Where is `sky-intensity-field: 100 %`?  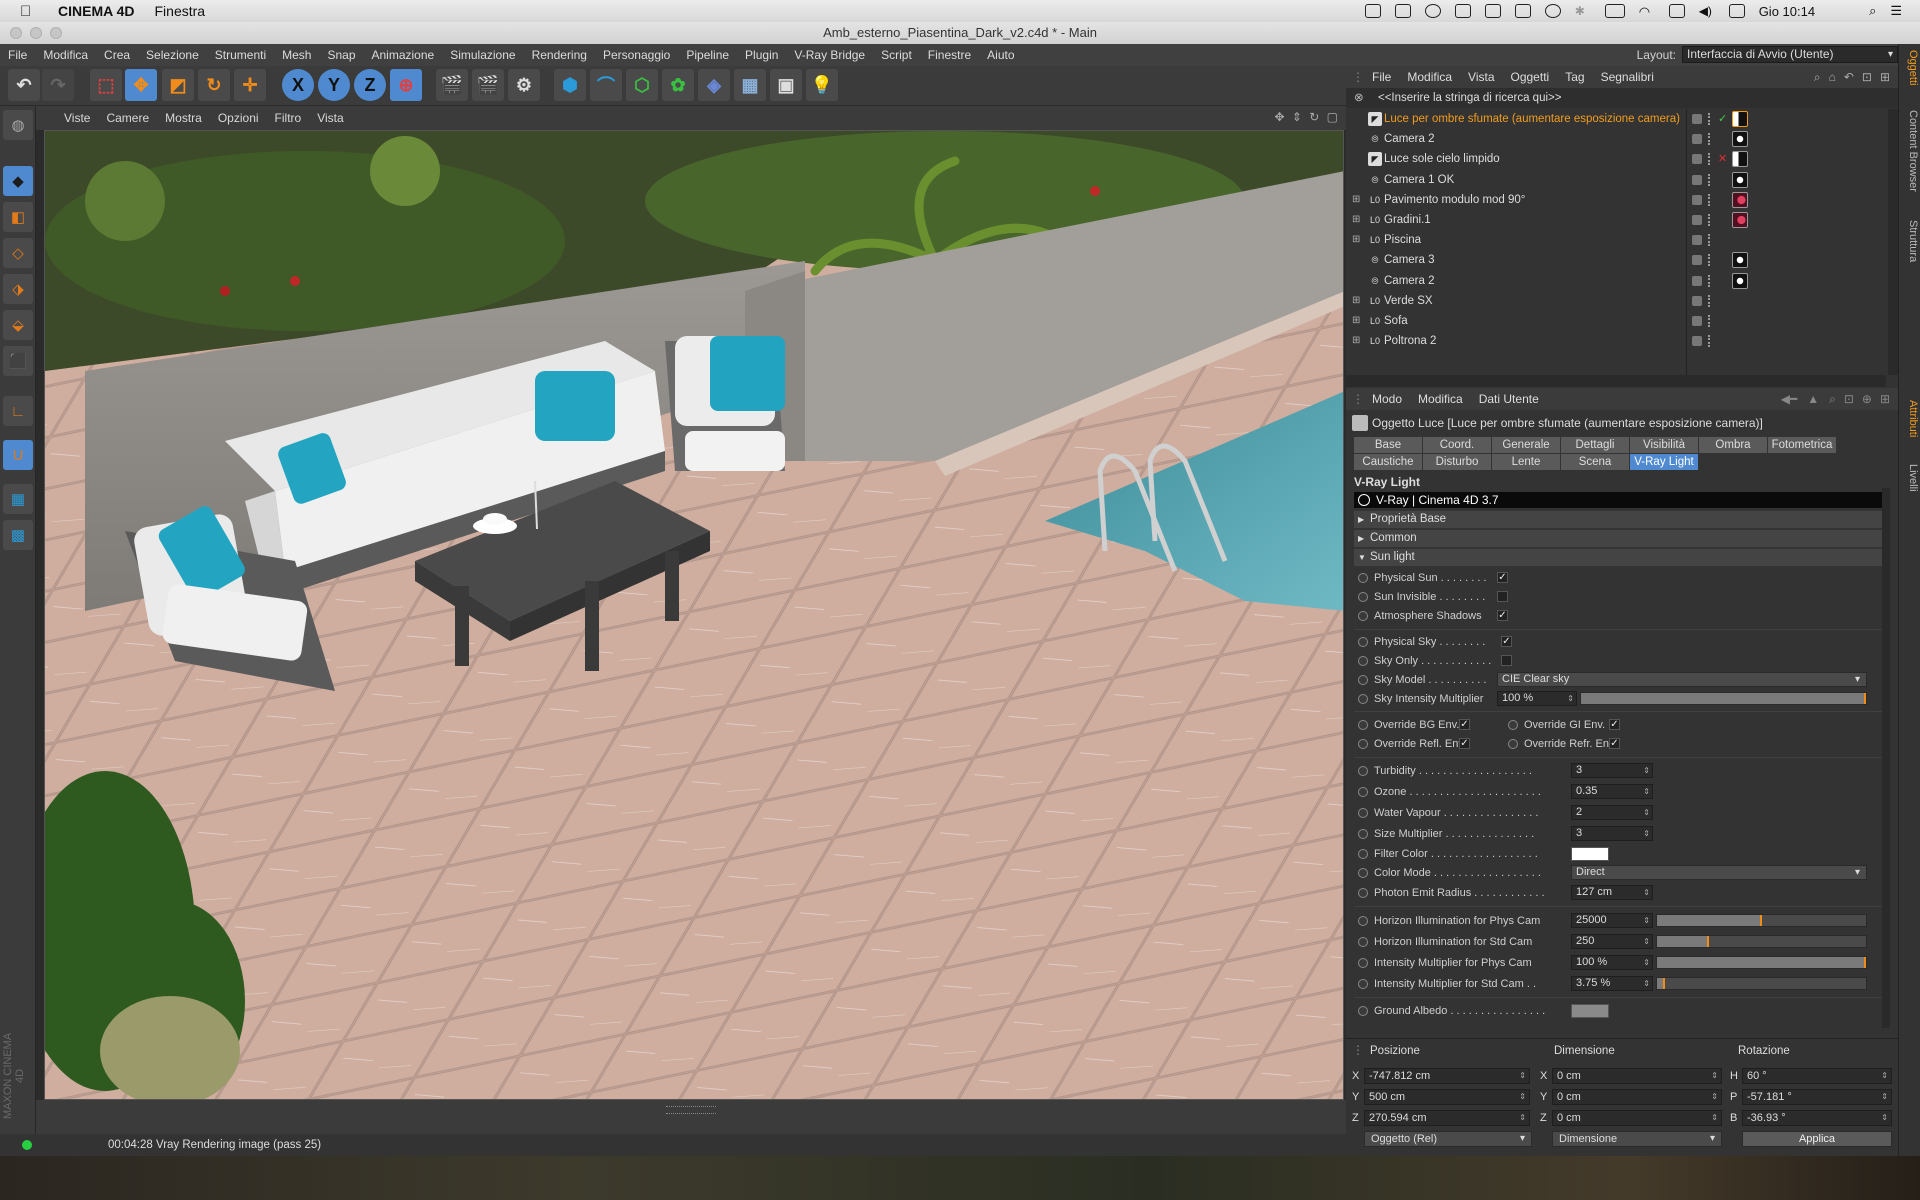 sky-intensity-field: 100 % is located at coordinates (1537, 698).